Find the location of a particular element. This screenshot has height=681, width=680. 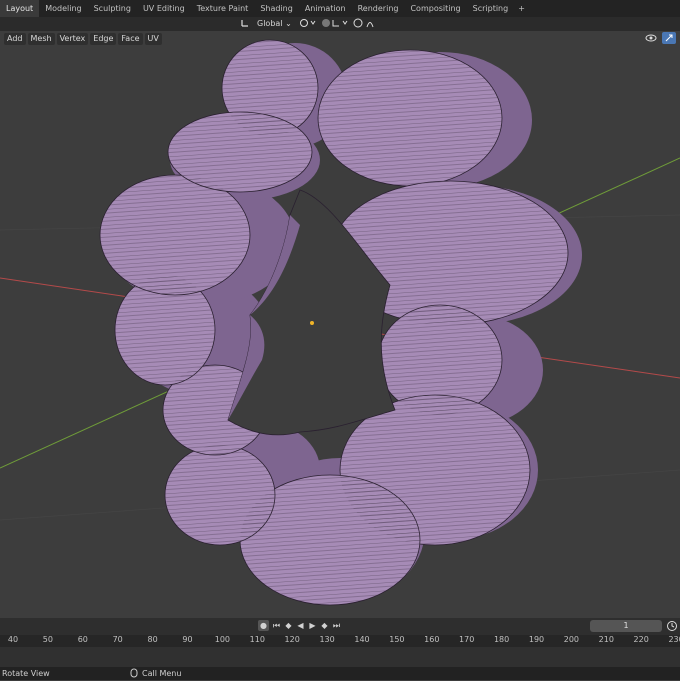

tab-animation: Animation is located at coordinates (325, 8).